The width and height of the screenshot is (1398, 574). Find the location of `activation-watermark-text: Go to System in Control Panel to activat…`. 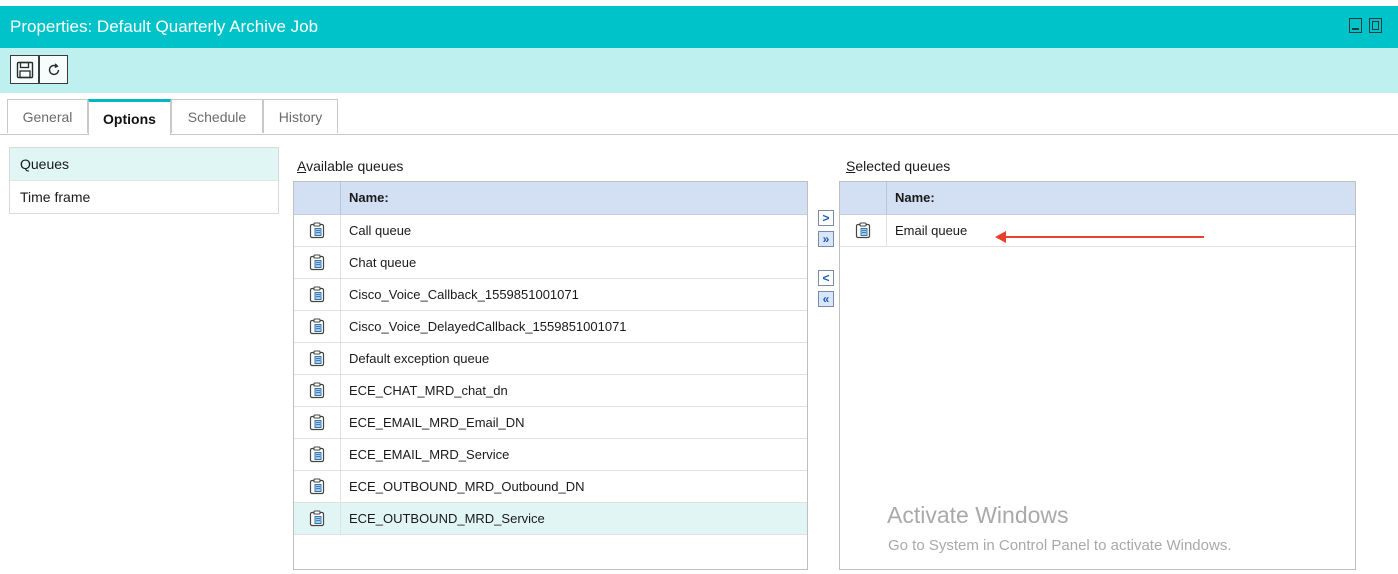

activation-watermark-text: Go to System in Control Panel to activat… is located at coordinates (1060, 545).